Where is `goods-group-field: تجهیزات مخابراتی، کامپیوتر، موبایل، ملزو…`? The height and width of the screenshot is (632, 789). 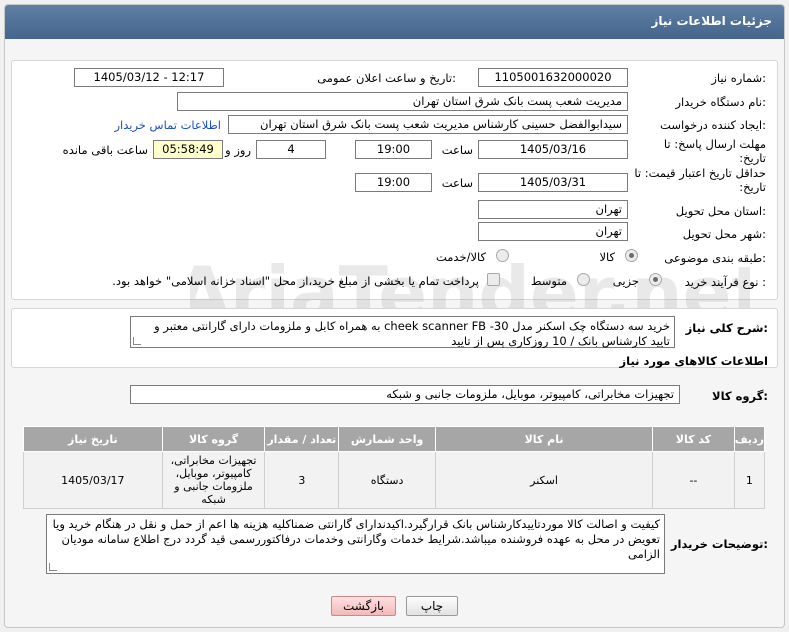
goods-group-field: تجهیزات مخابراتی، کامپیوتر، موبایل، ملزو… is located at coordinates (405, 394).